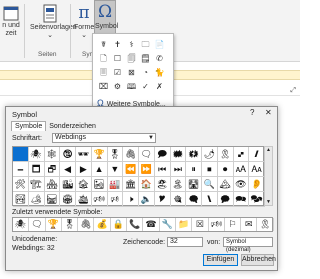 The width and height of the screenshot is (320, 279). Describe the element at coordinates (241, 169) in the screenshot. I see `symbol-cell: 🗚` at that location.